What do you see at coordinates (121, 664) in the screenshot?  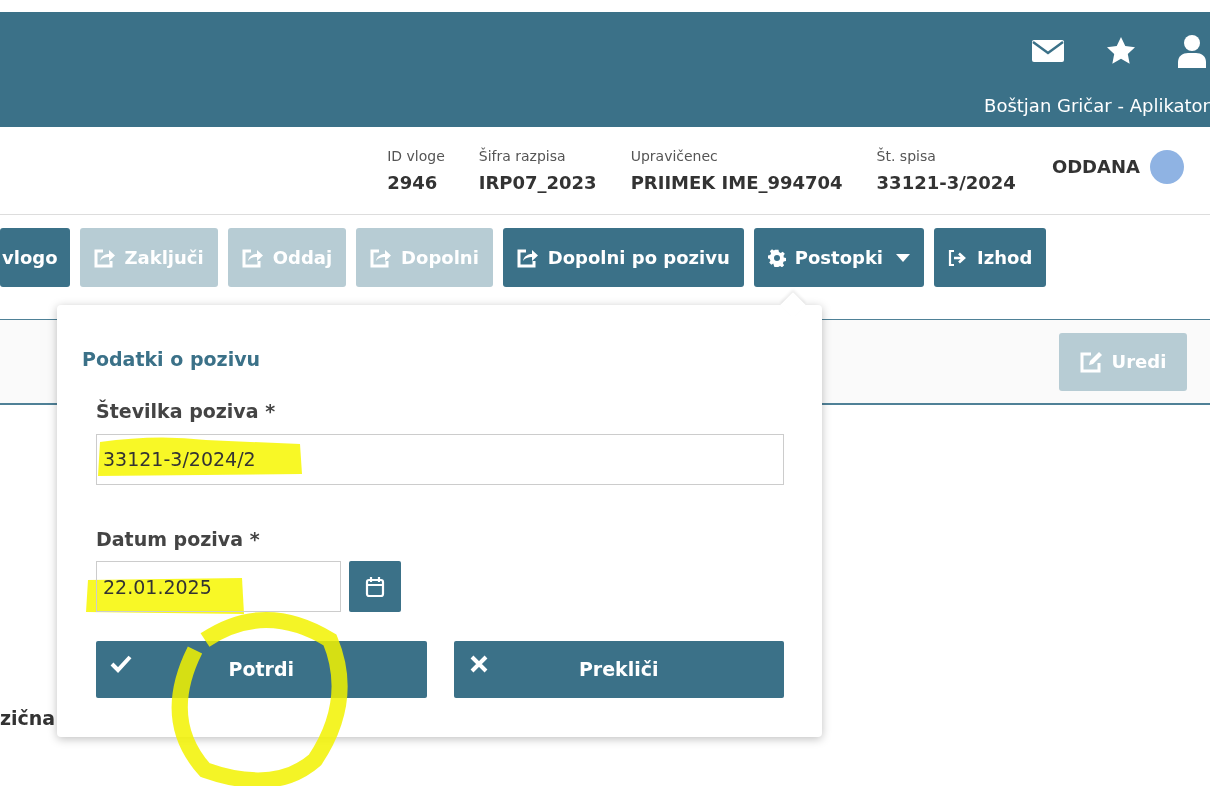 I see `check-icon` at bounding box center [121, 664].